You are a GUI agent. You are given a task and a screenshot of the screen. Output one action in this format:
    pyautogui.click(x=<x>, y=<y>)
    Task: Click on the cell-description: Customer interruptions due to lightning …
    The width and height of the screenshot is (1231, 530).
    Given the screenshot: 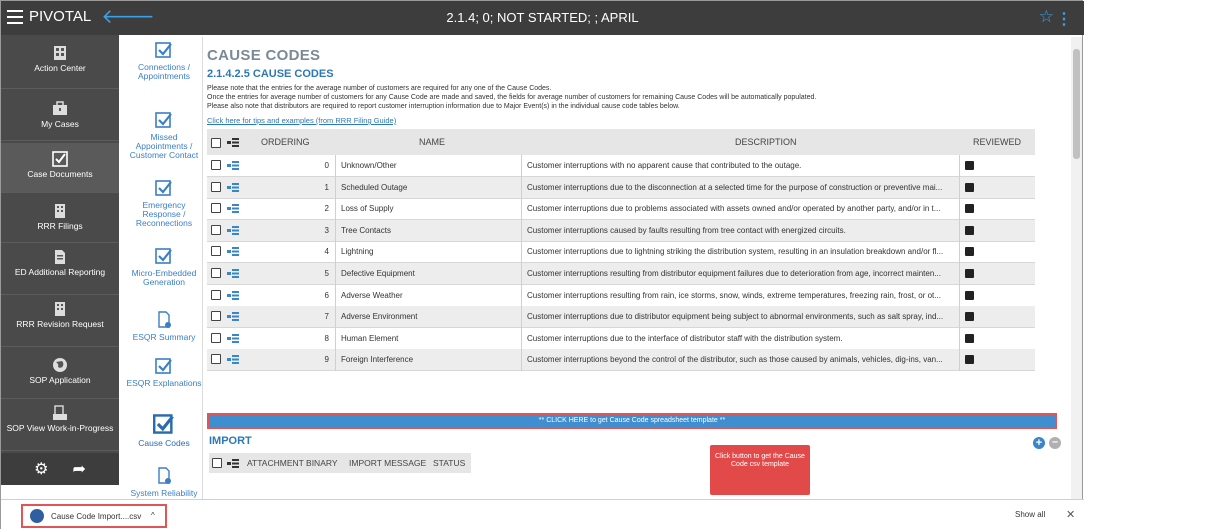 What is the action you would take?
    pyautogui.click(x=735, y=252)
    